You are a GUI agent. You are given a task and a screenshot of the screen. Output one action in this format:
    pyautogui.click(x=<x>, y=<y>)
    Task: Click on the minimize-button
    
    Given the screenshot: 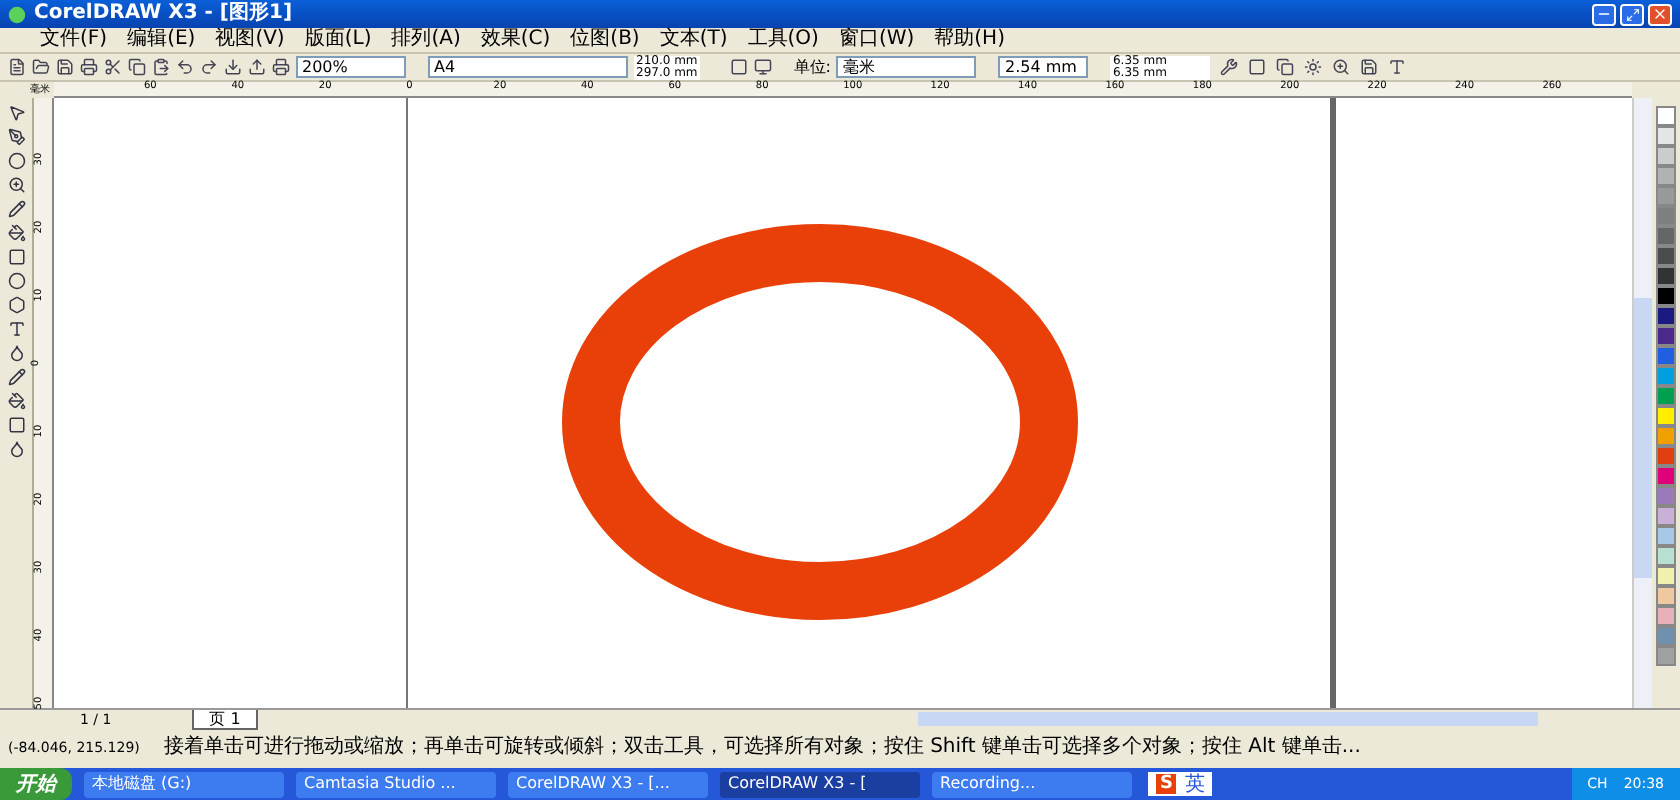 What is the action you would take?
    pyautogui.click(x=1604, y=14)
    